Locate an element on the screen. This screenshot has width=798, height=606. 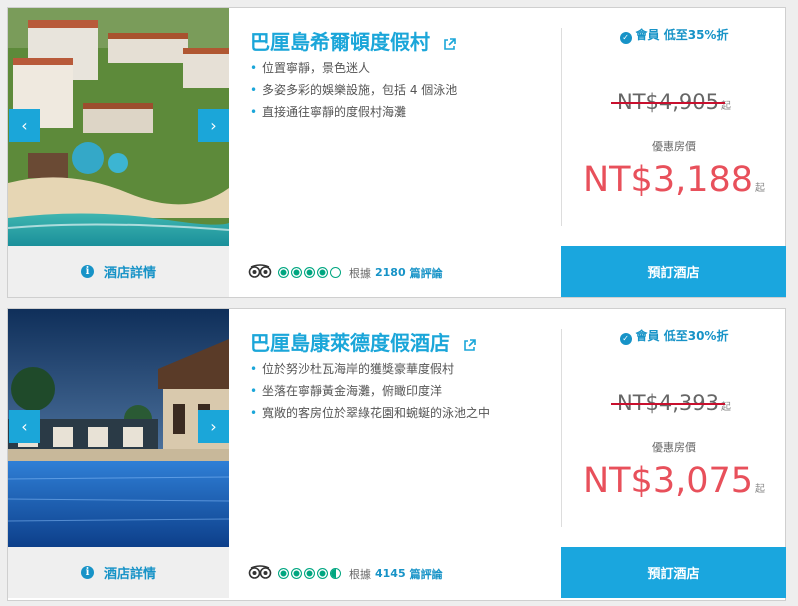
feature-item: 多姿多彩的娛樂設施，包括 4 個泳池 is located at coordinates (380, 90).